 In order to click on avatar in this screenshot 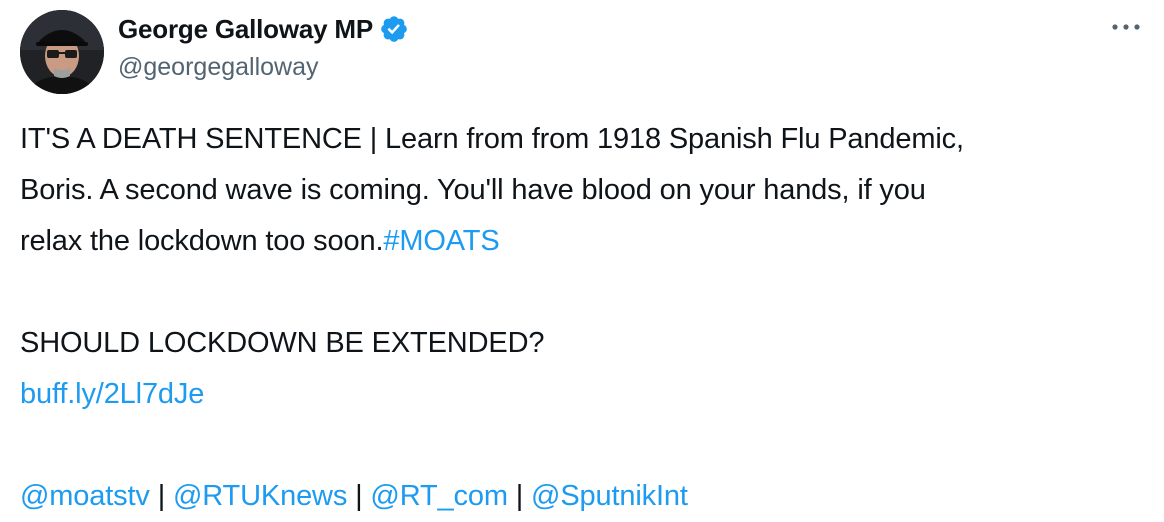, I will do `click(62, 52)`.